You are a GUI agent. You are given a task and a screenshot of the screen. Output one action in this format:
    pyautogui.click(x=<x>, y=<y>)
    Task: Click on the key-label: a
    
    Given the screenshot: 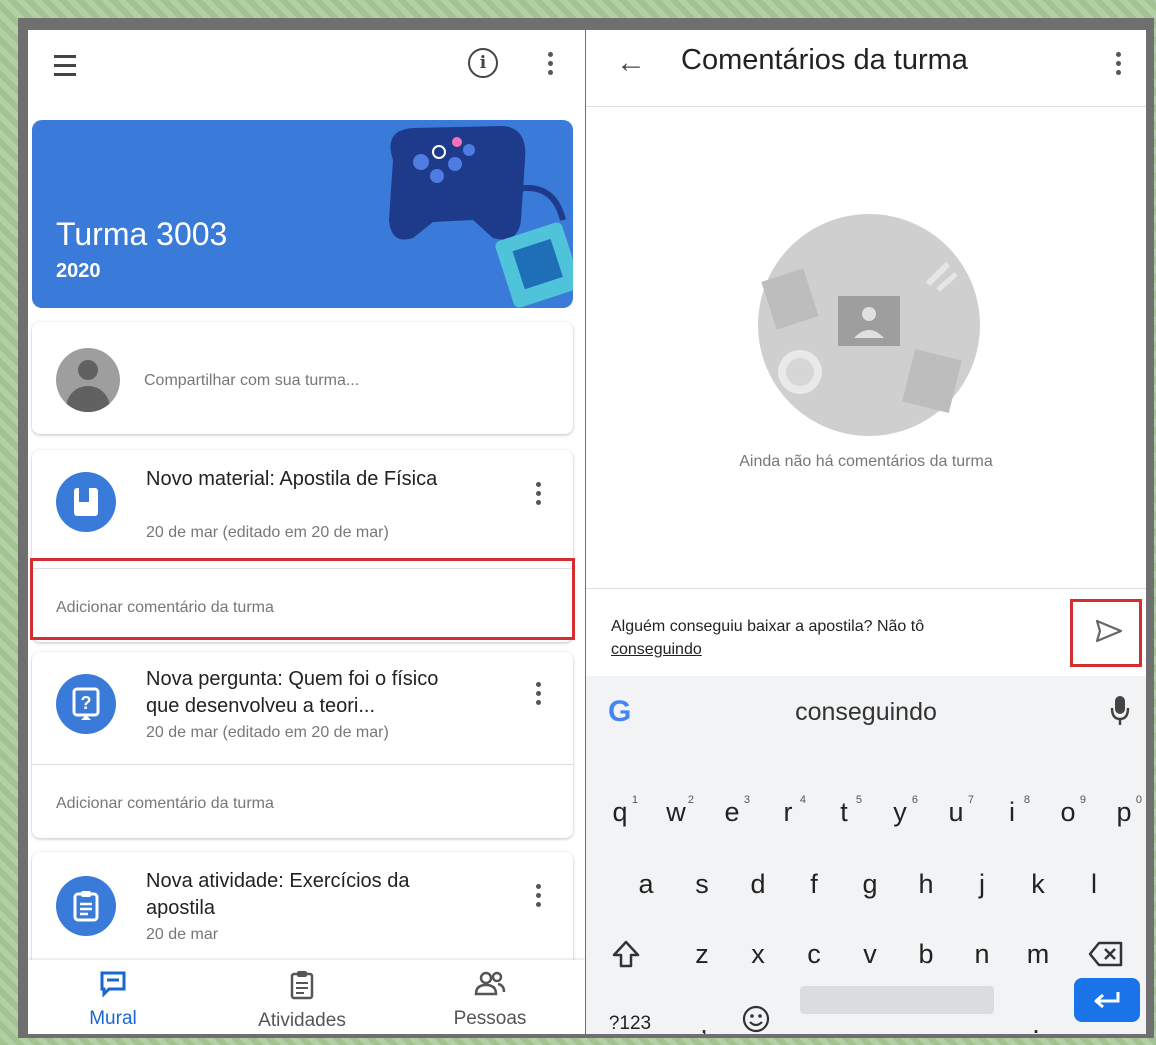 What is the action you would take?
    pyautogui.click(x=646, y=884)
    